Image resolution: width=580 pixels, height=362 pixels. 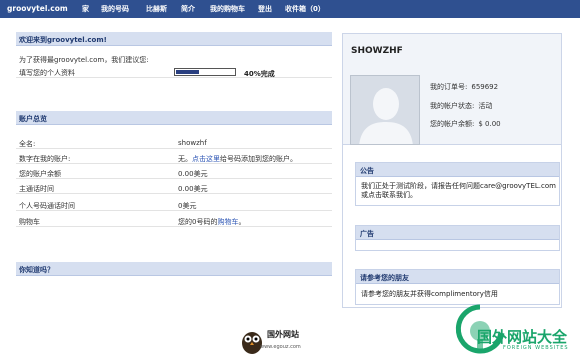 What do you see at coordinates (36, 189) in the screenshot?
I see `account-row-label: 主通话时间` at bounding box center [36, 189].